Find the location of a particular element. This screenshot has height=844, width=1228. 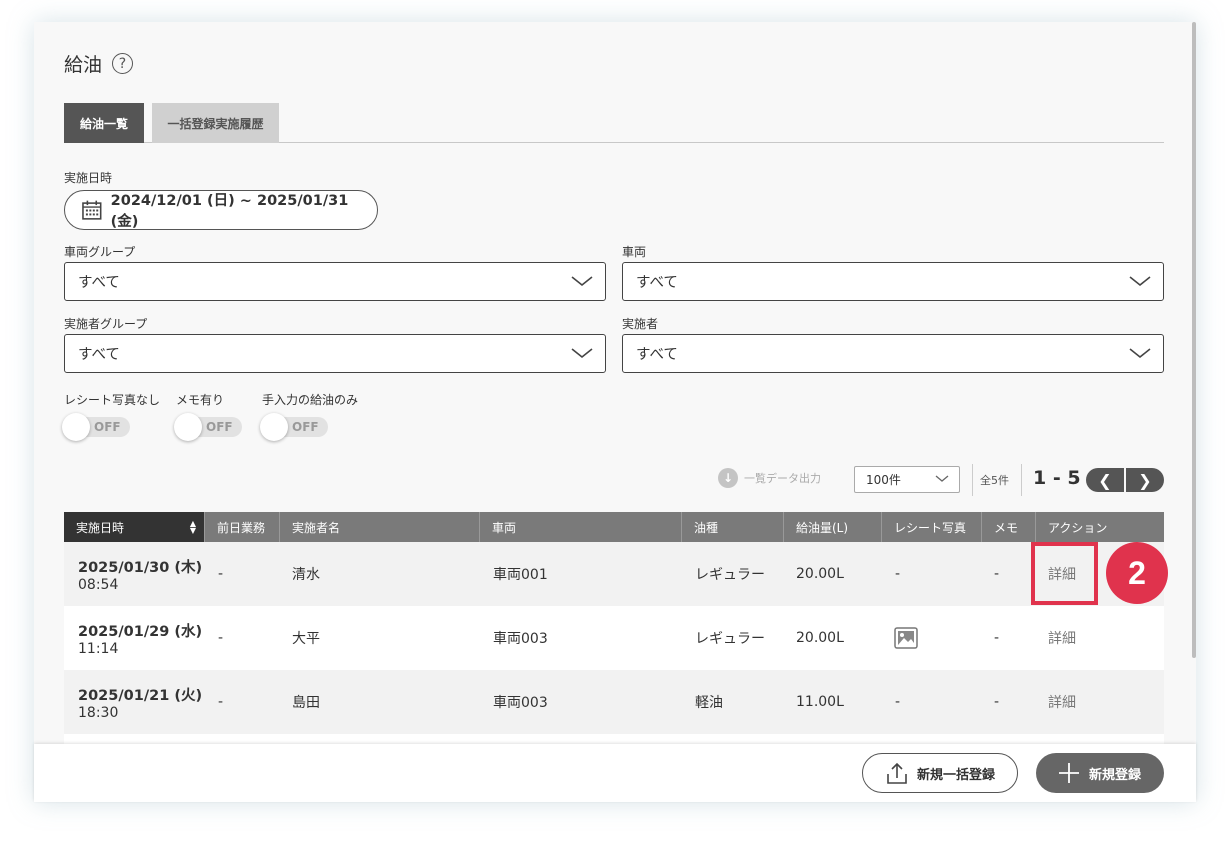

vehicle-group-select: すべて is located at coordinates (335, 281).